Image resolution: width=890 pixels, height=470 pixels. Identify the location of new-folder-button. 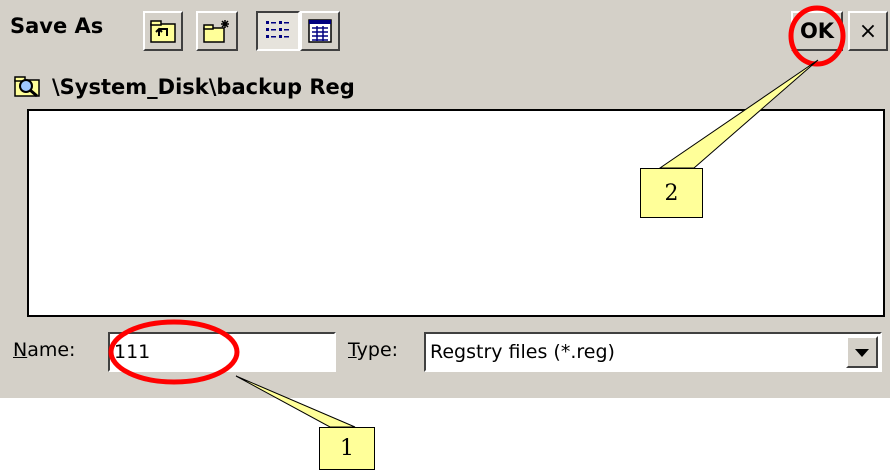
(217, 31).